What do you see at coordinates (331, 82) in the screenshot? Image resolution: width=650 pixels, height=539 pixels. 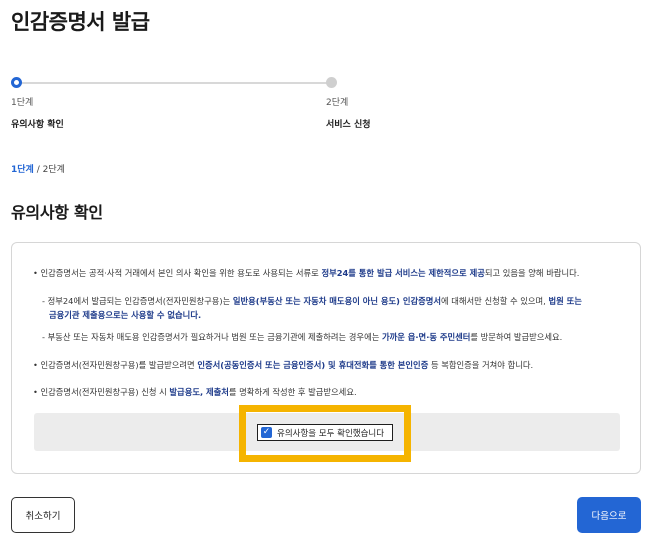 I see `step-2-dot-icon` at bounding box center [331, 82].